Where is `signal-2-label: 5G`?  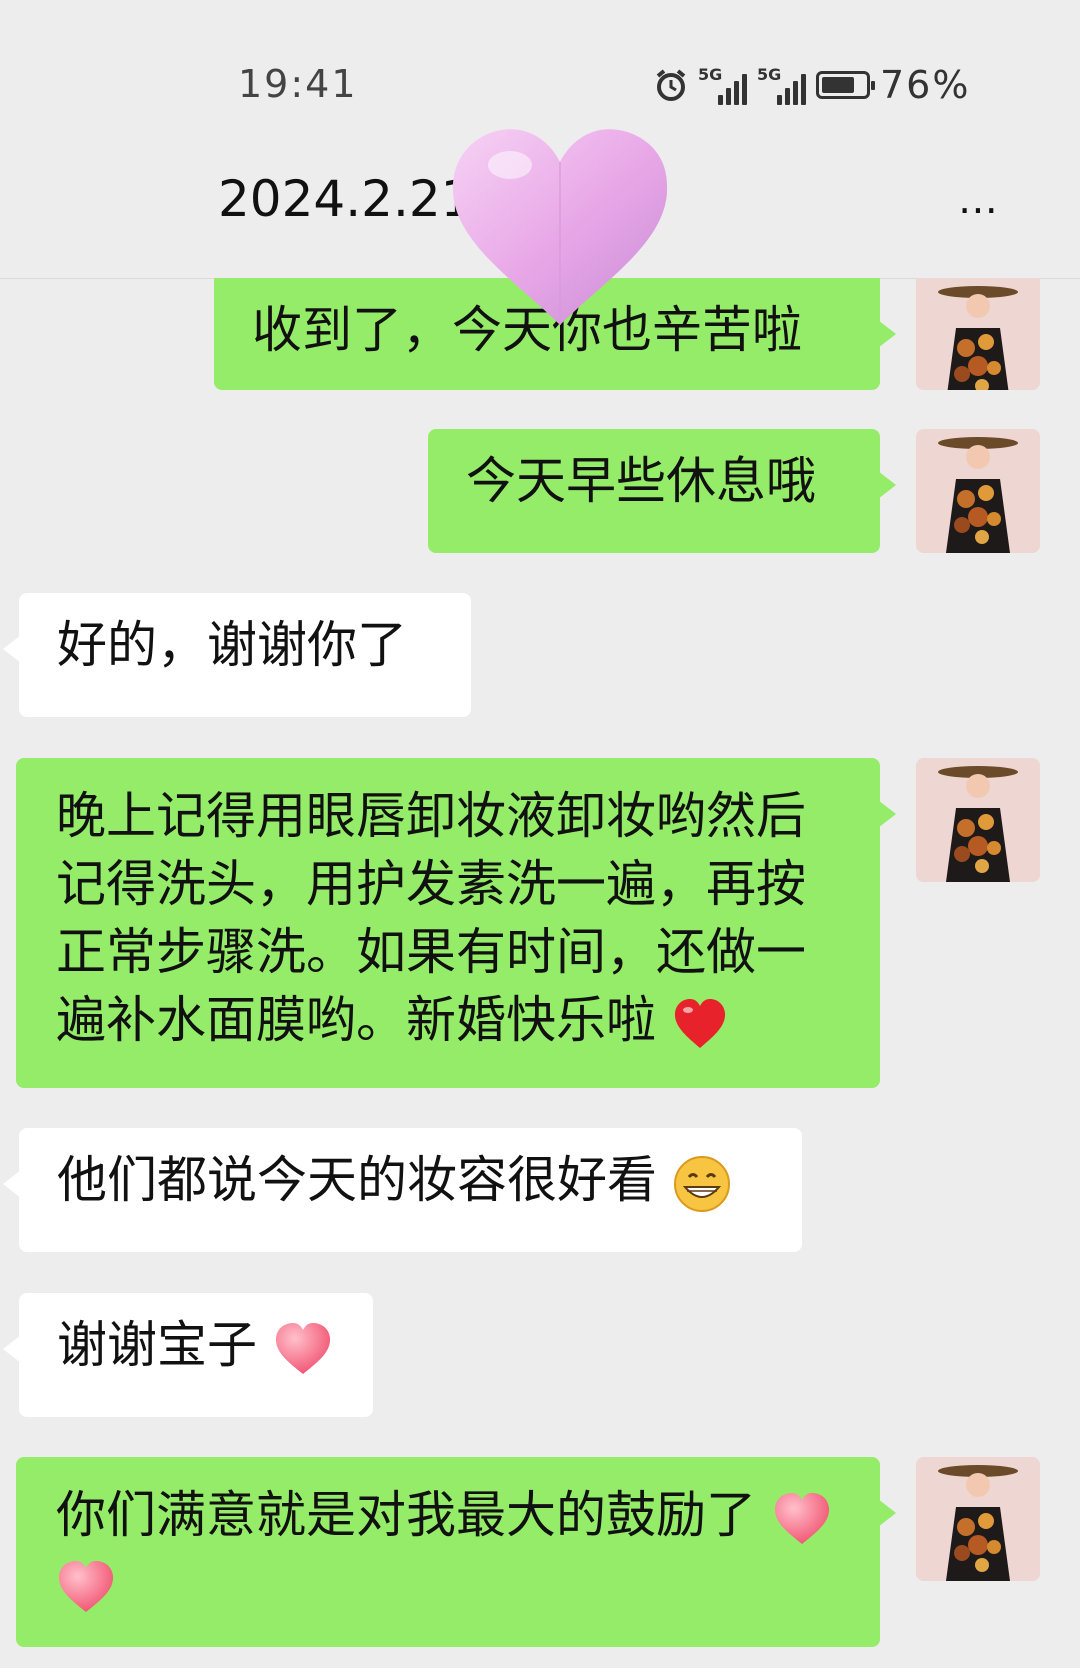
signal-2-label: 5G is located at coordinates (769, 74).